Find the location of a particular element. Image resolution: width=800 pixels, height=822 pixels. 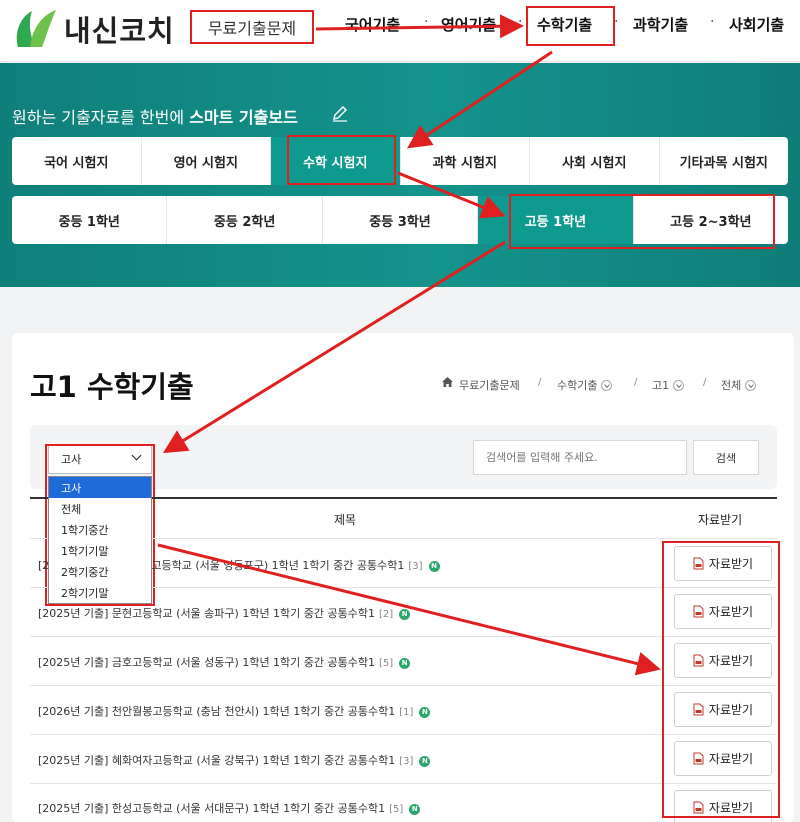

leaf-logo-icon is located at coordinates (36, 28).